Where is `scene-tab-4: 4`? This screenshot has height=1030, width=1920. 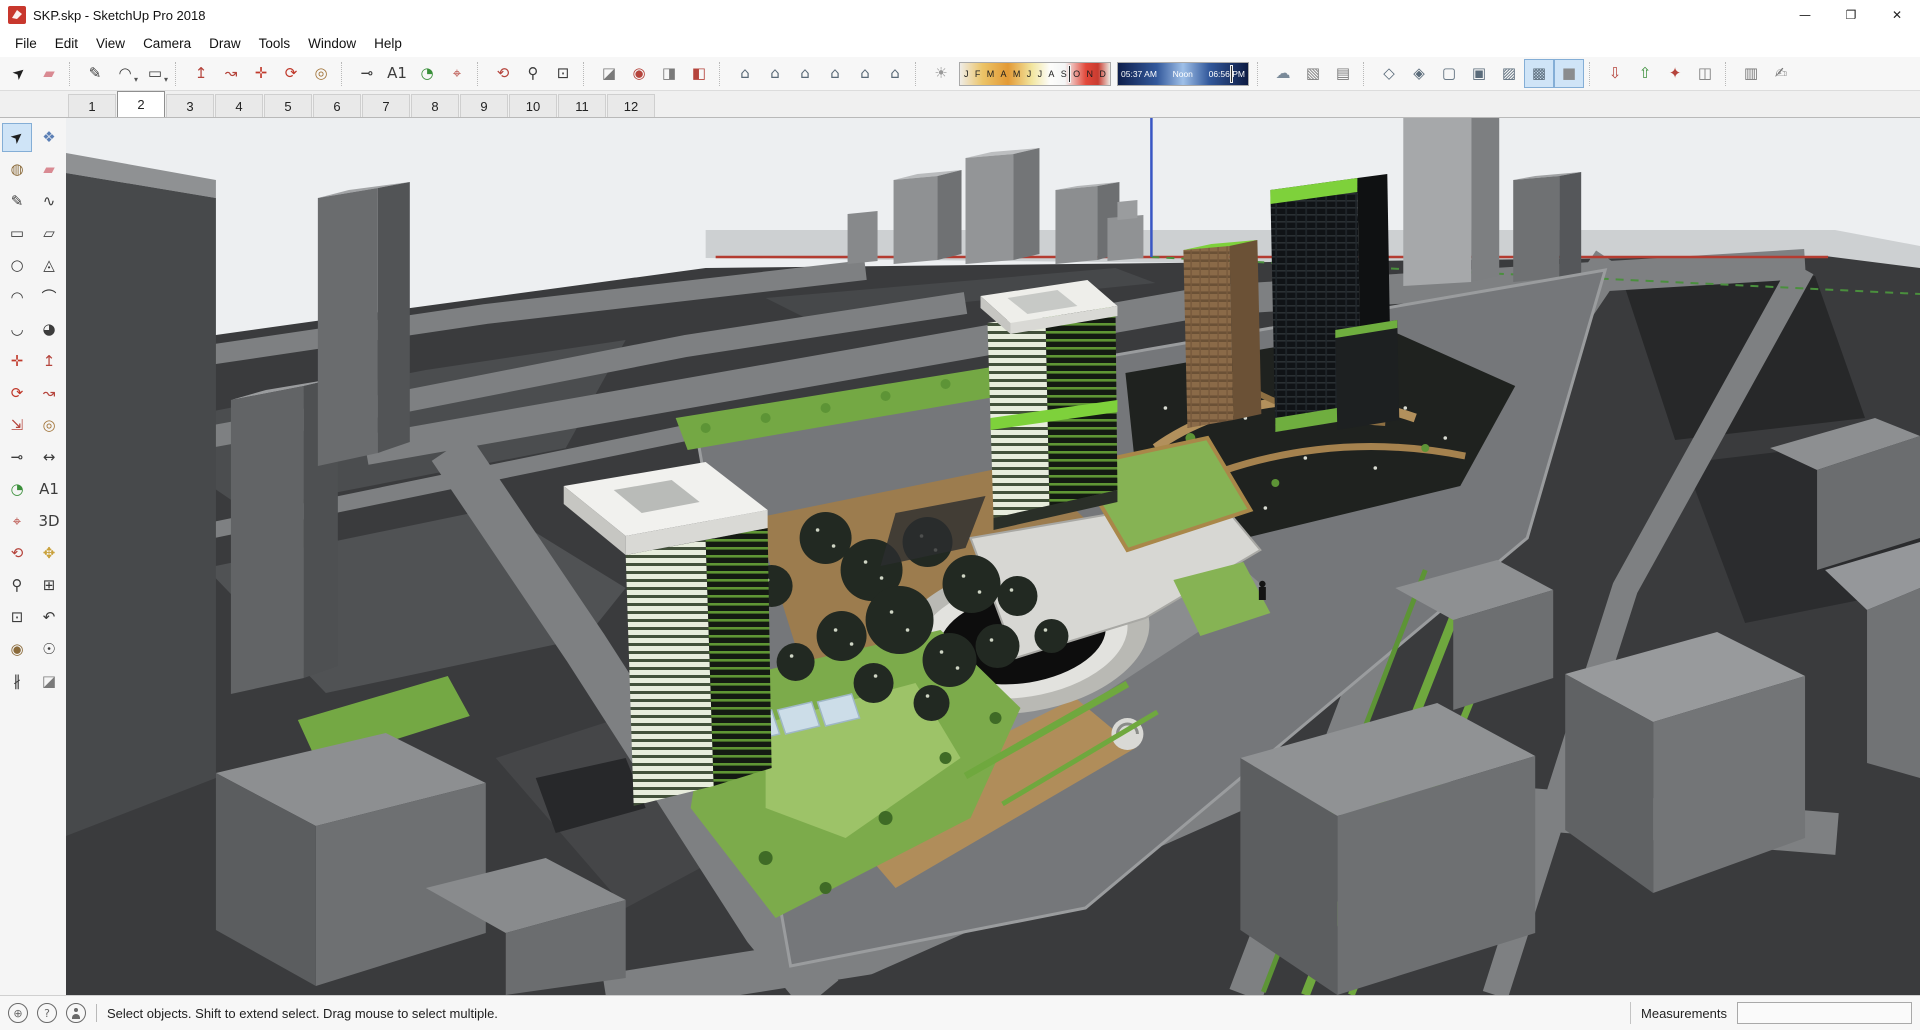
scene-tab-4: 4 is located at coordinates (239, 105).